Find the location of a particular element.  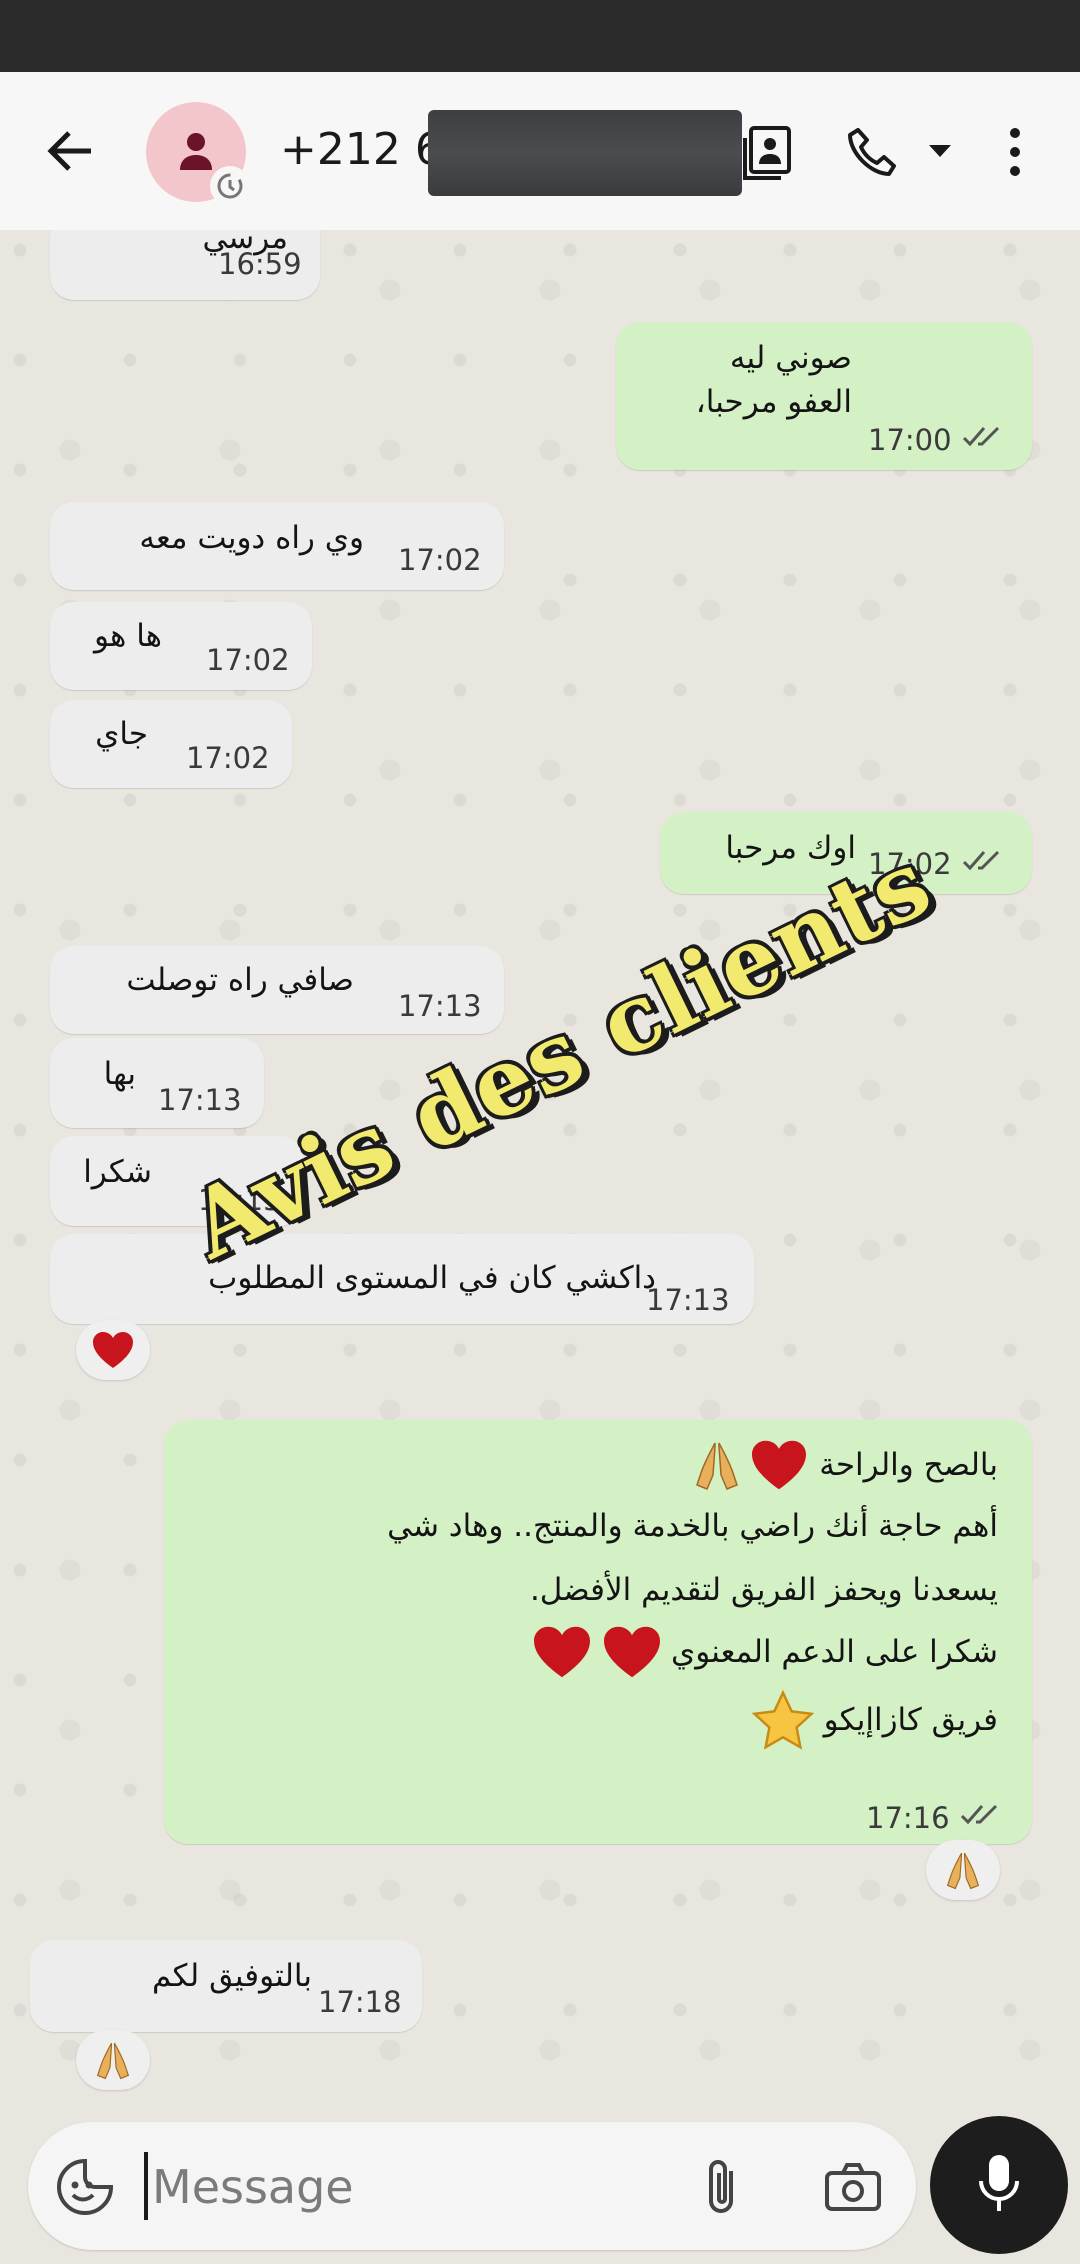

phone-icon is located at coordinates (872, 152).